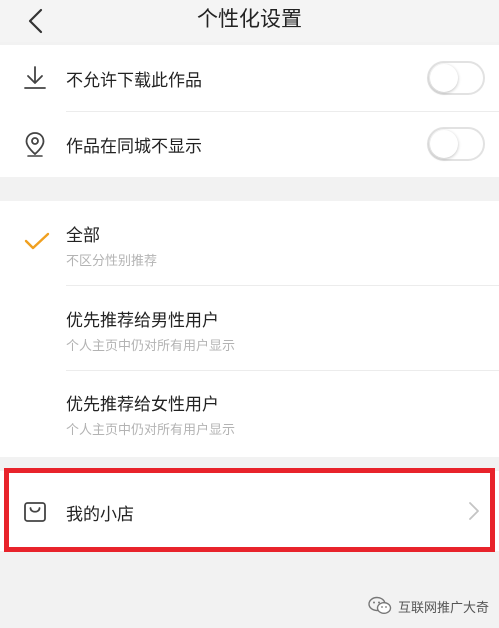 The height and width of the screenshot is (628, 499). I want to click on recommend-option-all: 全部 不区分性别推荐, so click(249, 243).